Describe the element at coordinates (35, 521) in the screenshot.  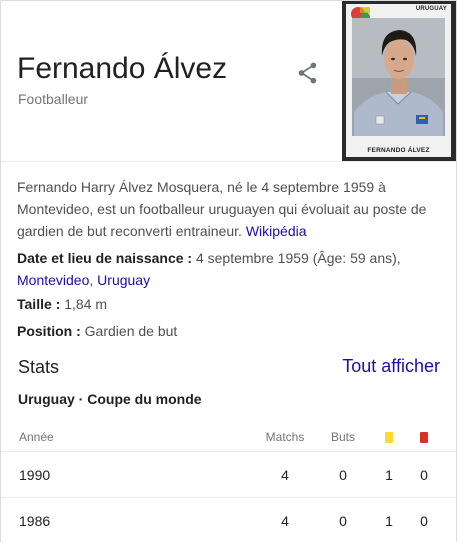
I see `row-year: 1986` at that location.